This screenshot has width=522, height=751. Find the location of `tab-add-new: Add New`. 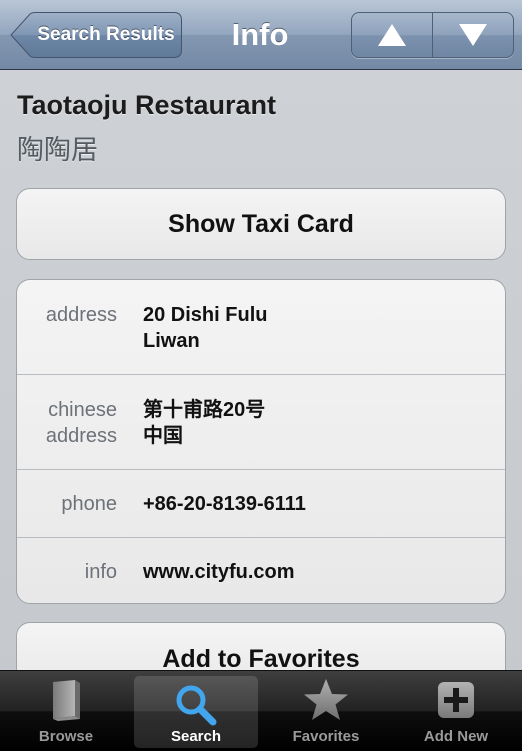

tab-add-new: Add New is located at coordinates (456, 711).